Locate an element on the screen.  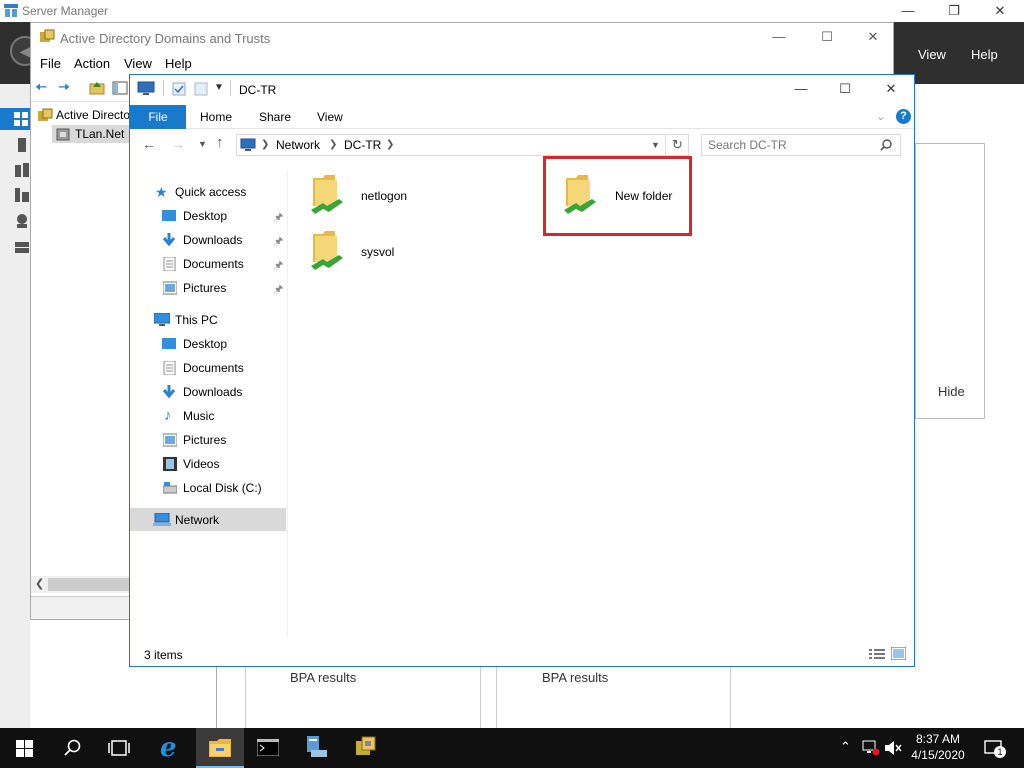
explorer-maximize-button: ☐ is located at coordinates (845, 89).